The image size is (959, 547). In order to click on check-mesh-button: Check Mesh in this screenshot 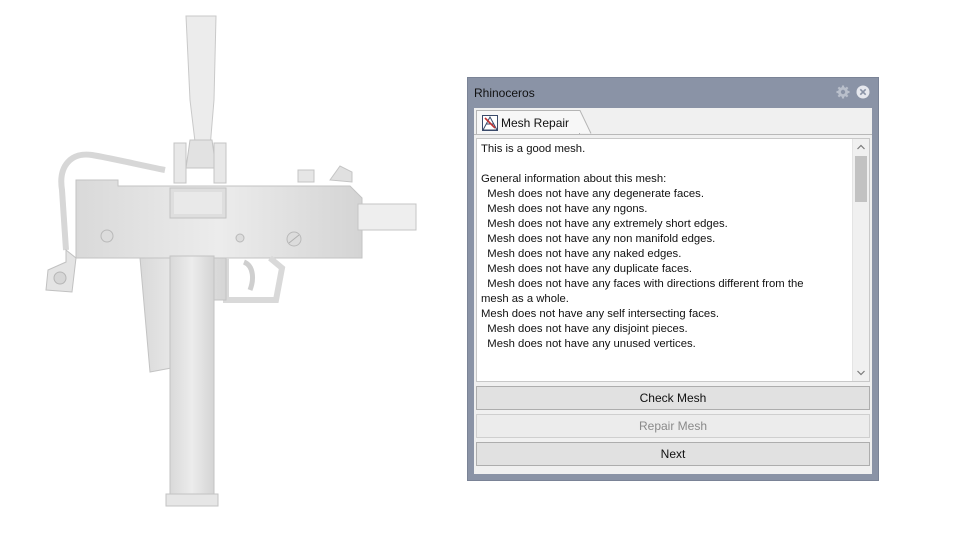, I will do `click(673, 398)`.